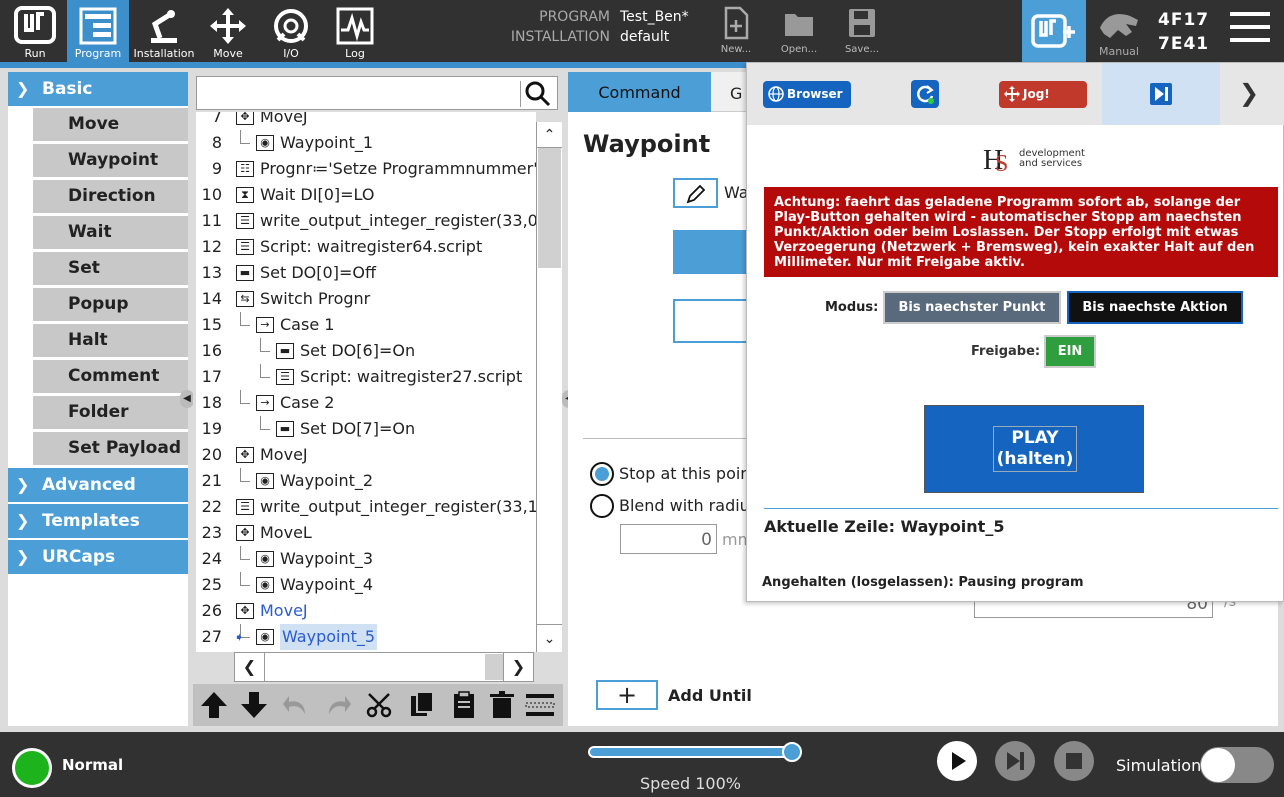  I want to click on tree-horizontal-scrollbar: ❮ ❯, so click(384, 667).